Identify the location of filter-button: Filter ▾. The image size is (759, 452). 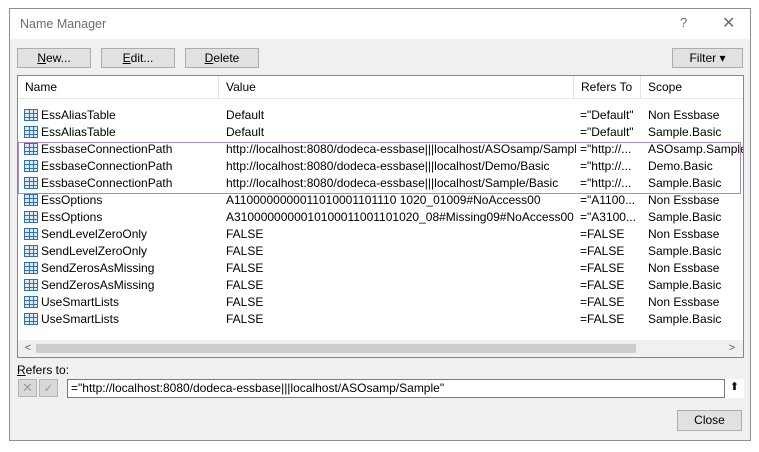
(707, 58).